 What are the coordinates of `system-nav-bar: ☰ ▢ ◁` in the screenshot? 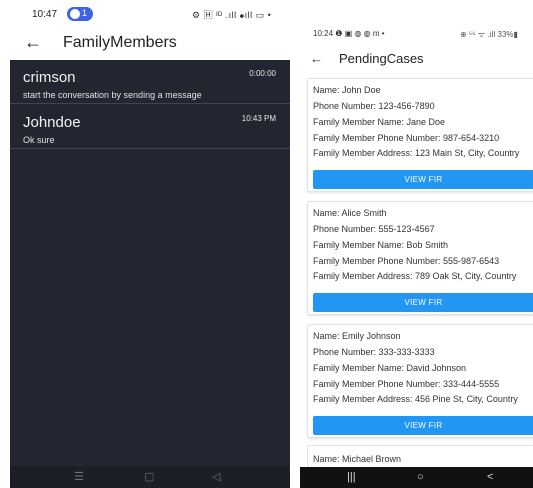 It's located at (150, 477).